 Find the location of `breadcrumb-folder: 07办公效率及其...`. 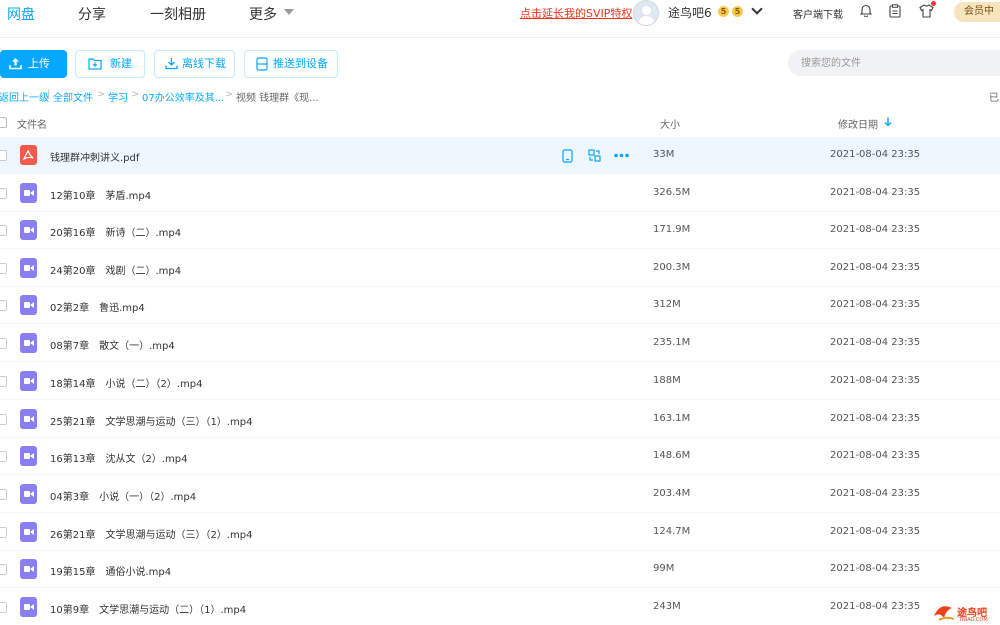

breadcrumb-folder: 07办公效率及其... is located at coordinates (183, 96).